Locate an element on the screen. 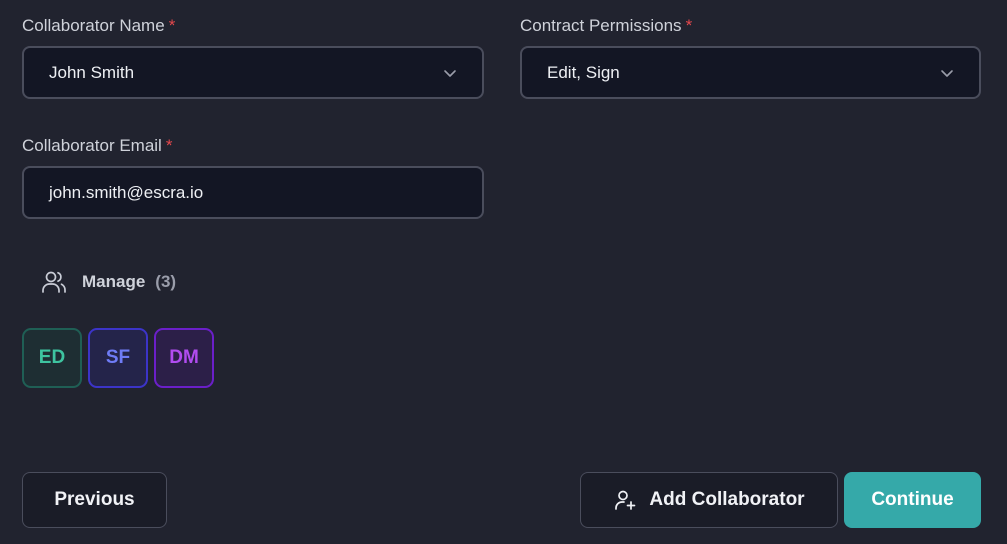 The image size is (1007, 544). avatar: ED is located at coordinates (52, 358).